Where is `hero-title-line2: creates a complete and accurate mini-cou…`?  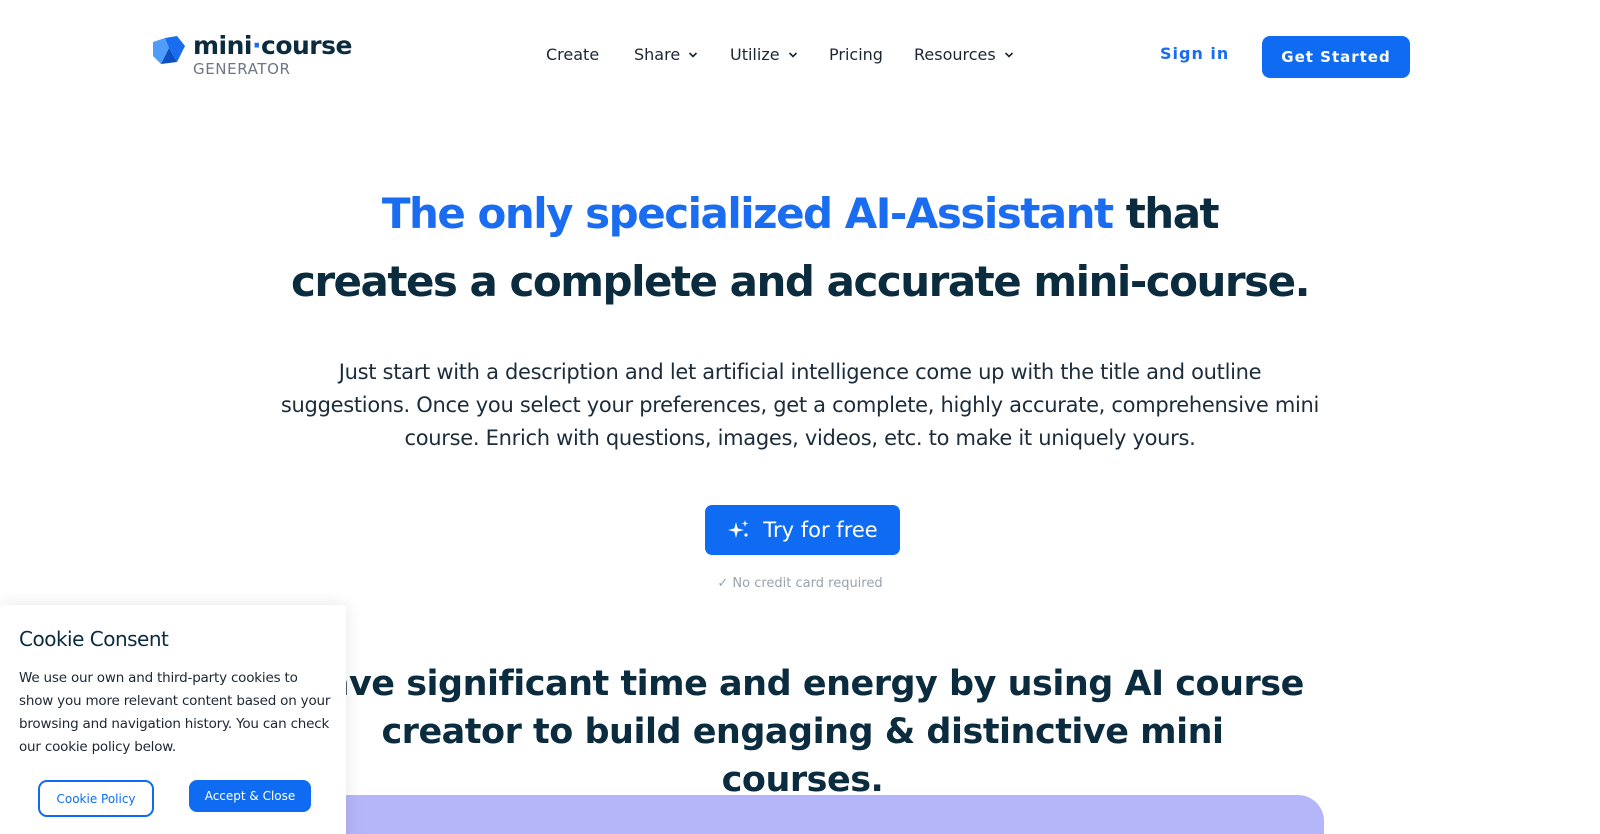 hero-title-line2: creates a complete and accurate mini-cou… is located at coordinates (800, 281).